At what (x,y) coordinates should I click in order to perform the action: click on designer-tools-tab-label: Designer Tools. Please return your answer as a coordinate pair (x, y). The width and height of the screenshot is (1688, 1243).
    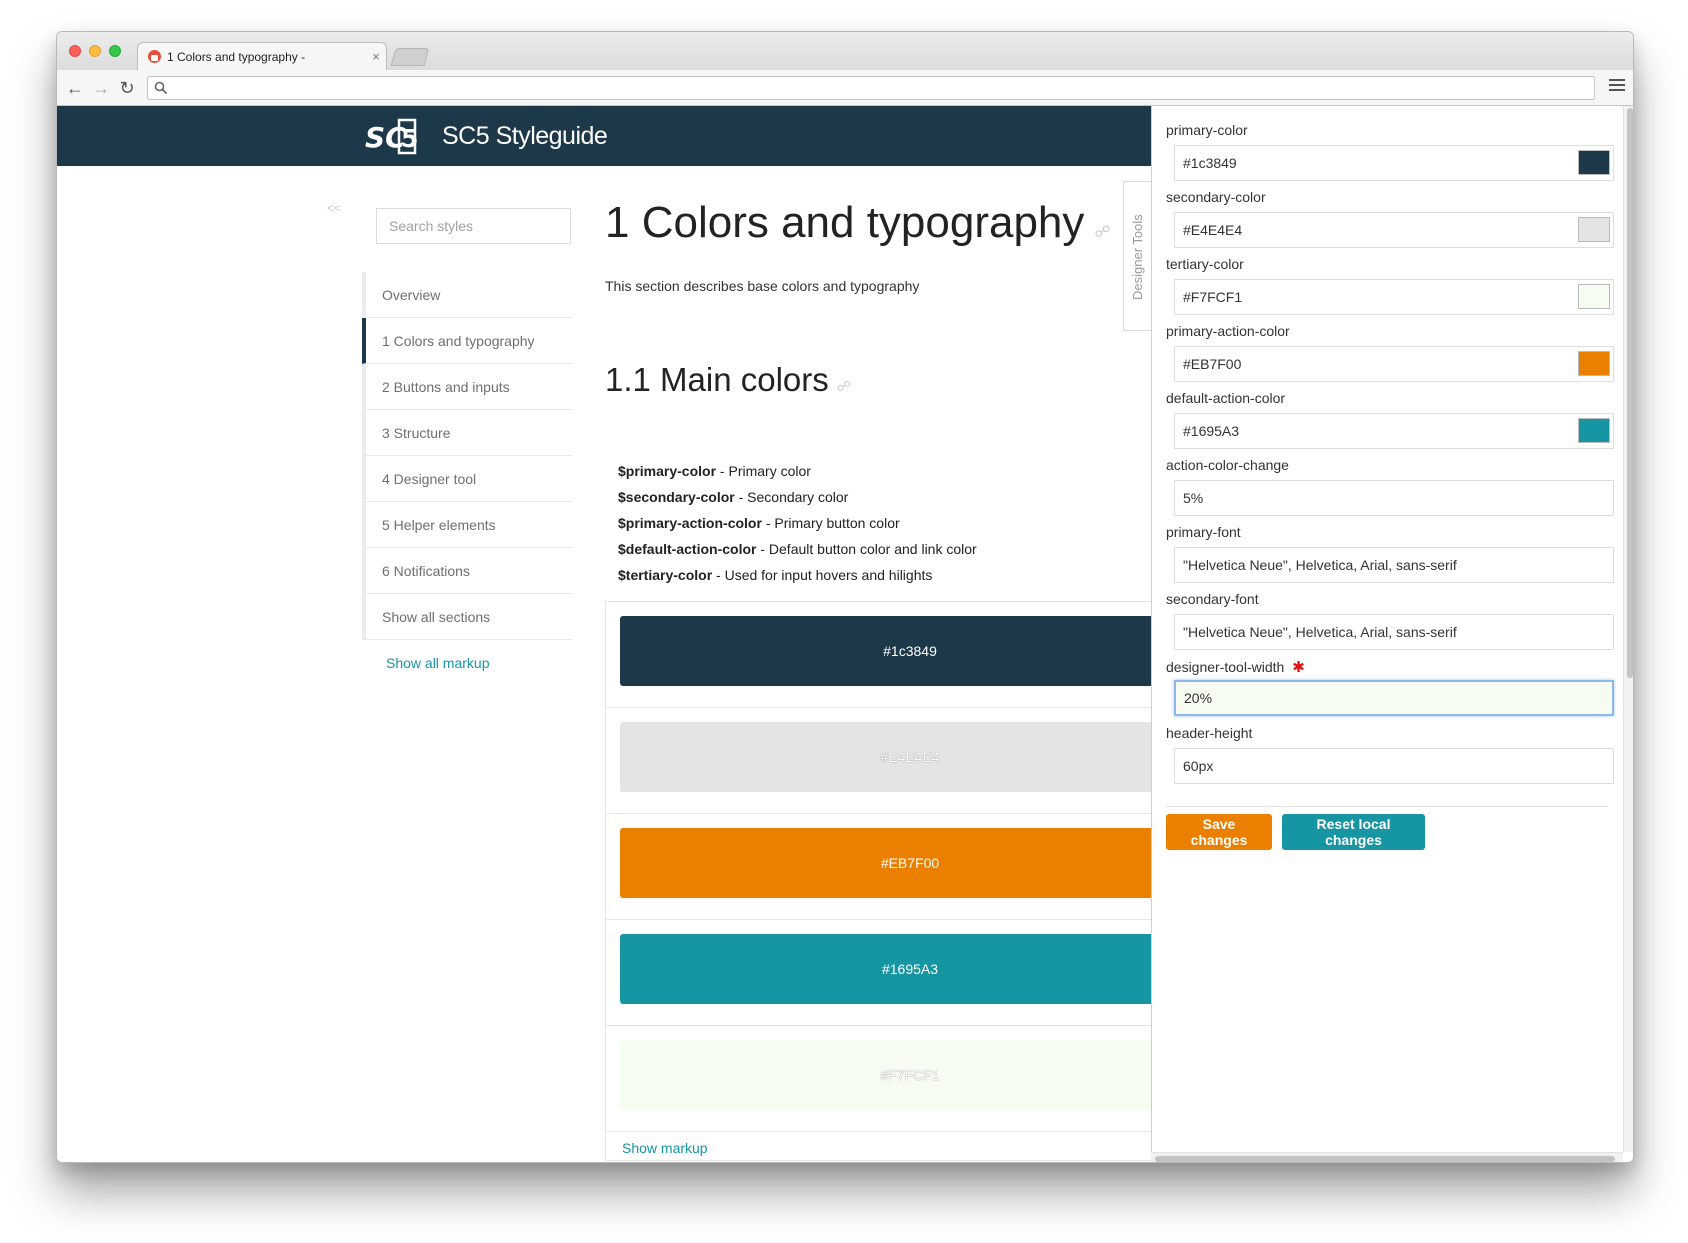
    Looking at the image, I should click on (1137, 257).